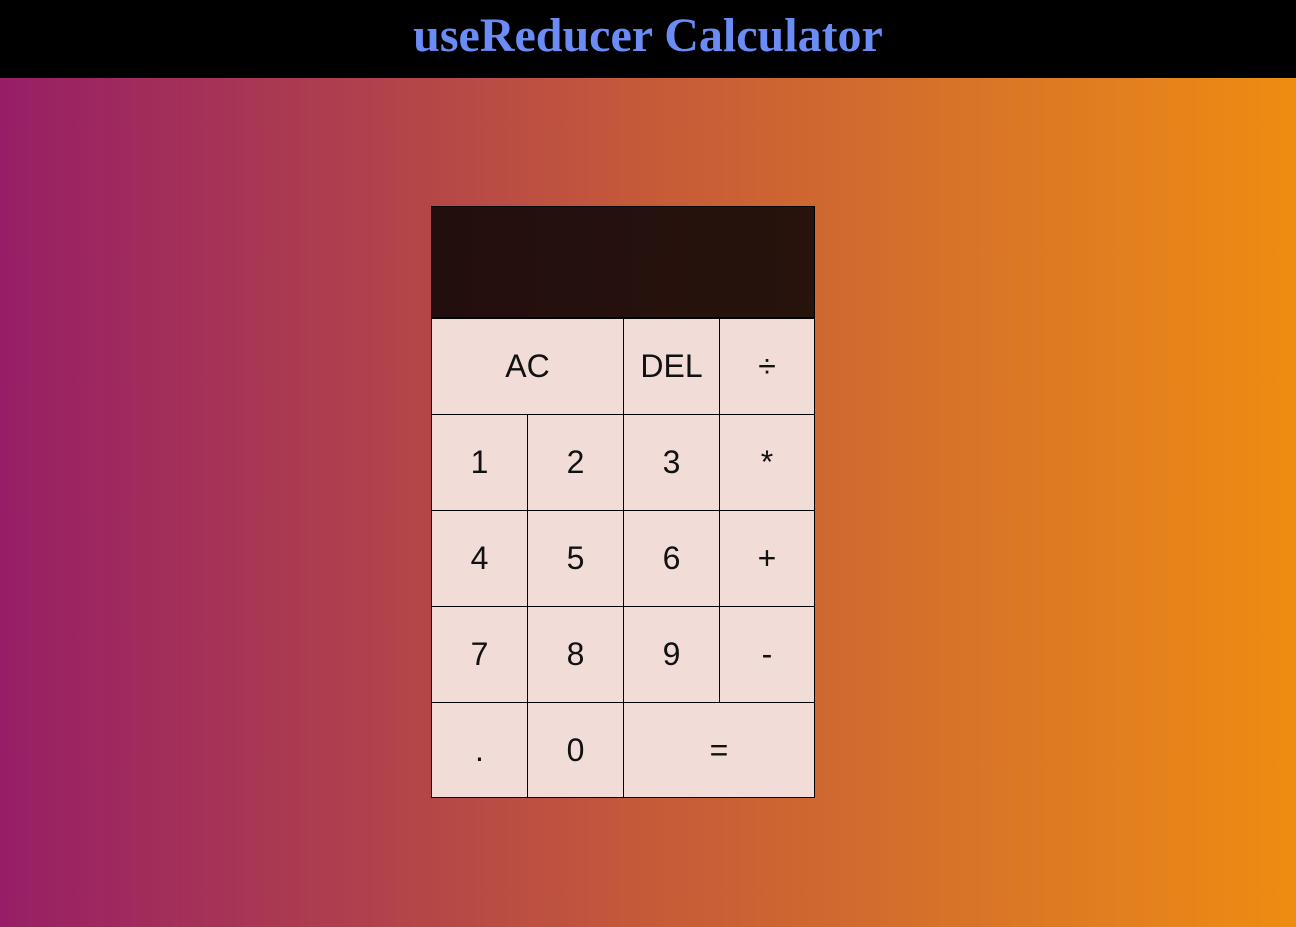 Image resolution: width=1296 pixels, height=927 pixels. I want to click on app-header: useReducer Calculator, so click(648, 39).